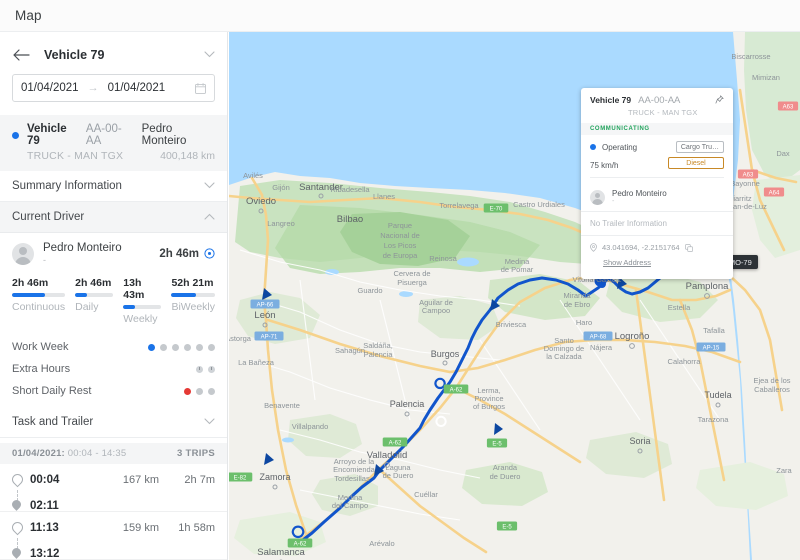 Image resolution: width=800 pixels, height=560 pixels. What do you see at coordinates (67, 186) in the screenshot?
I see `section-summary-information-label: Summary Information` at bounding box center [67, 186].